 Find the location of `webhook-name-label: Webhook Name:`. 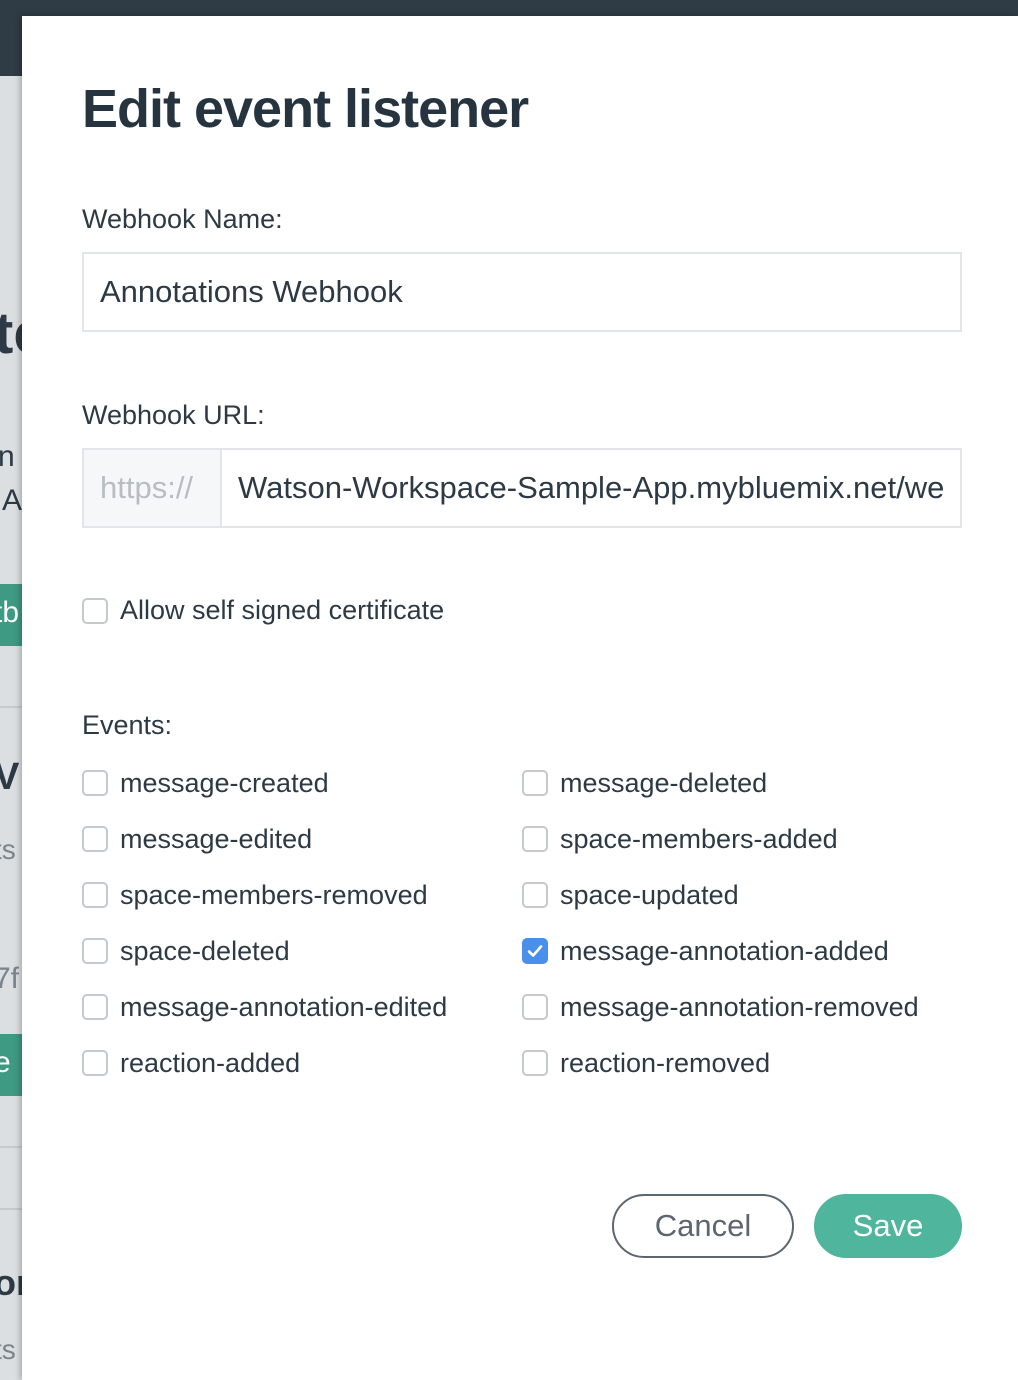

webhook-name-label: Webhook Name: is located at coordinates (182, 219).